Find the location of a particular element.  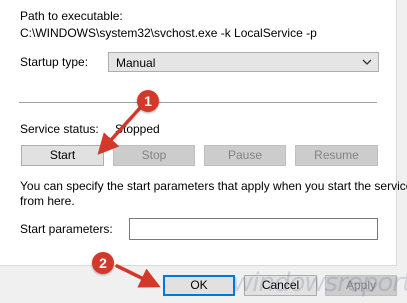

divider is located at coordinates (198, 102).